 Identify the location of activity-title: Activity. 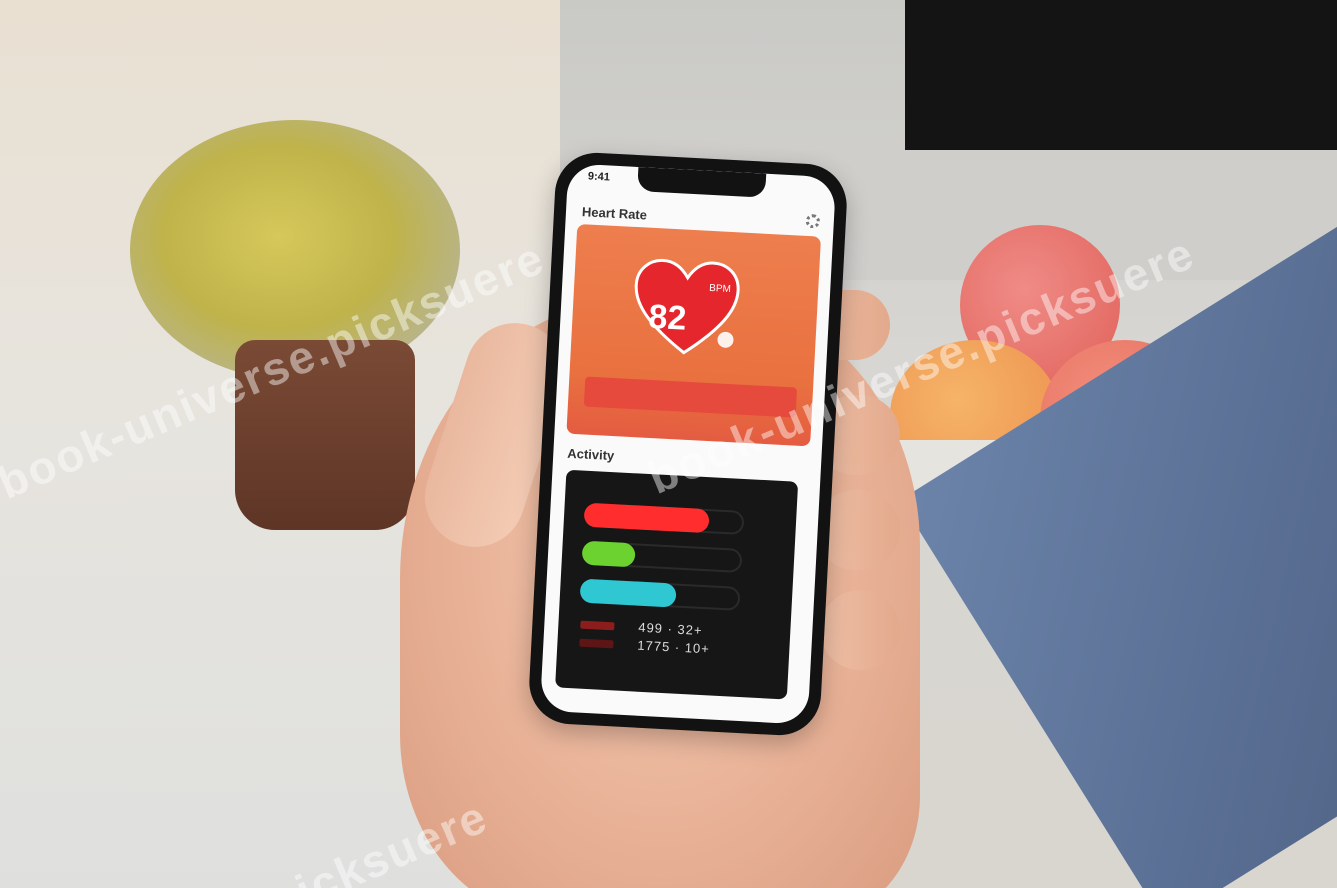
(590, 454).